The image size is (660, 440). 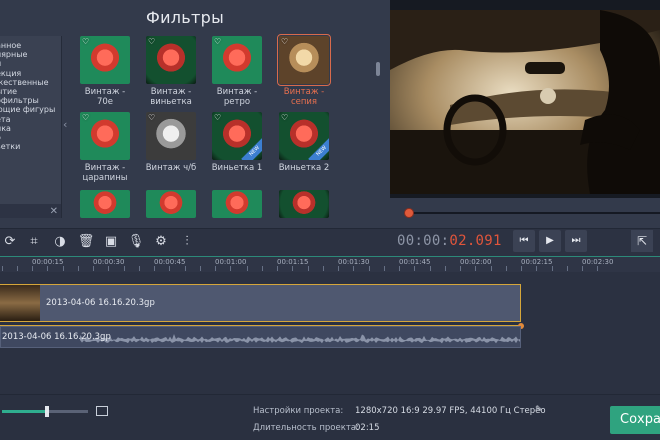 I want to click on filter-label: Винтаж - сепия, so click(x=304, y=97).